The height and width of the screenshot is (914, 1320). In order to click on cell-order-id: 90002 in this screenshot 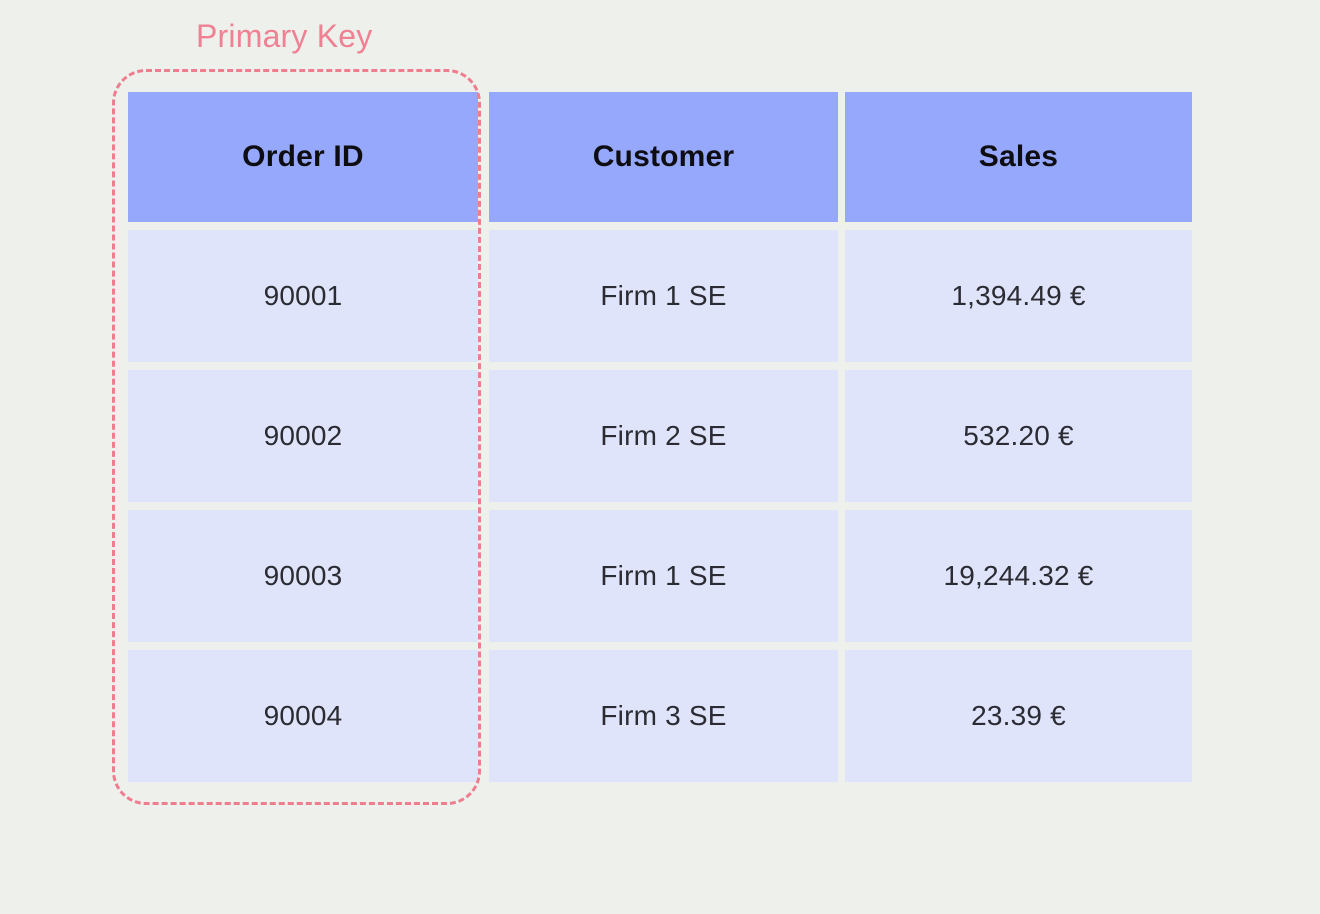, I will do `click(303, 436)`.